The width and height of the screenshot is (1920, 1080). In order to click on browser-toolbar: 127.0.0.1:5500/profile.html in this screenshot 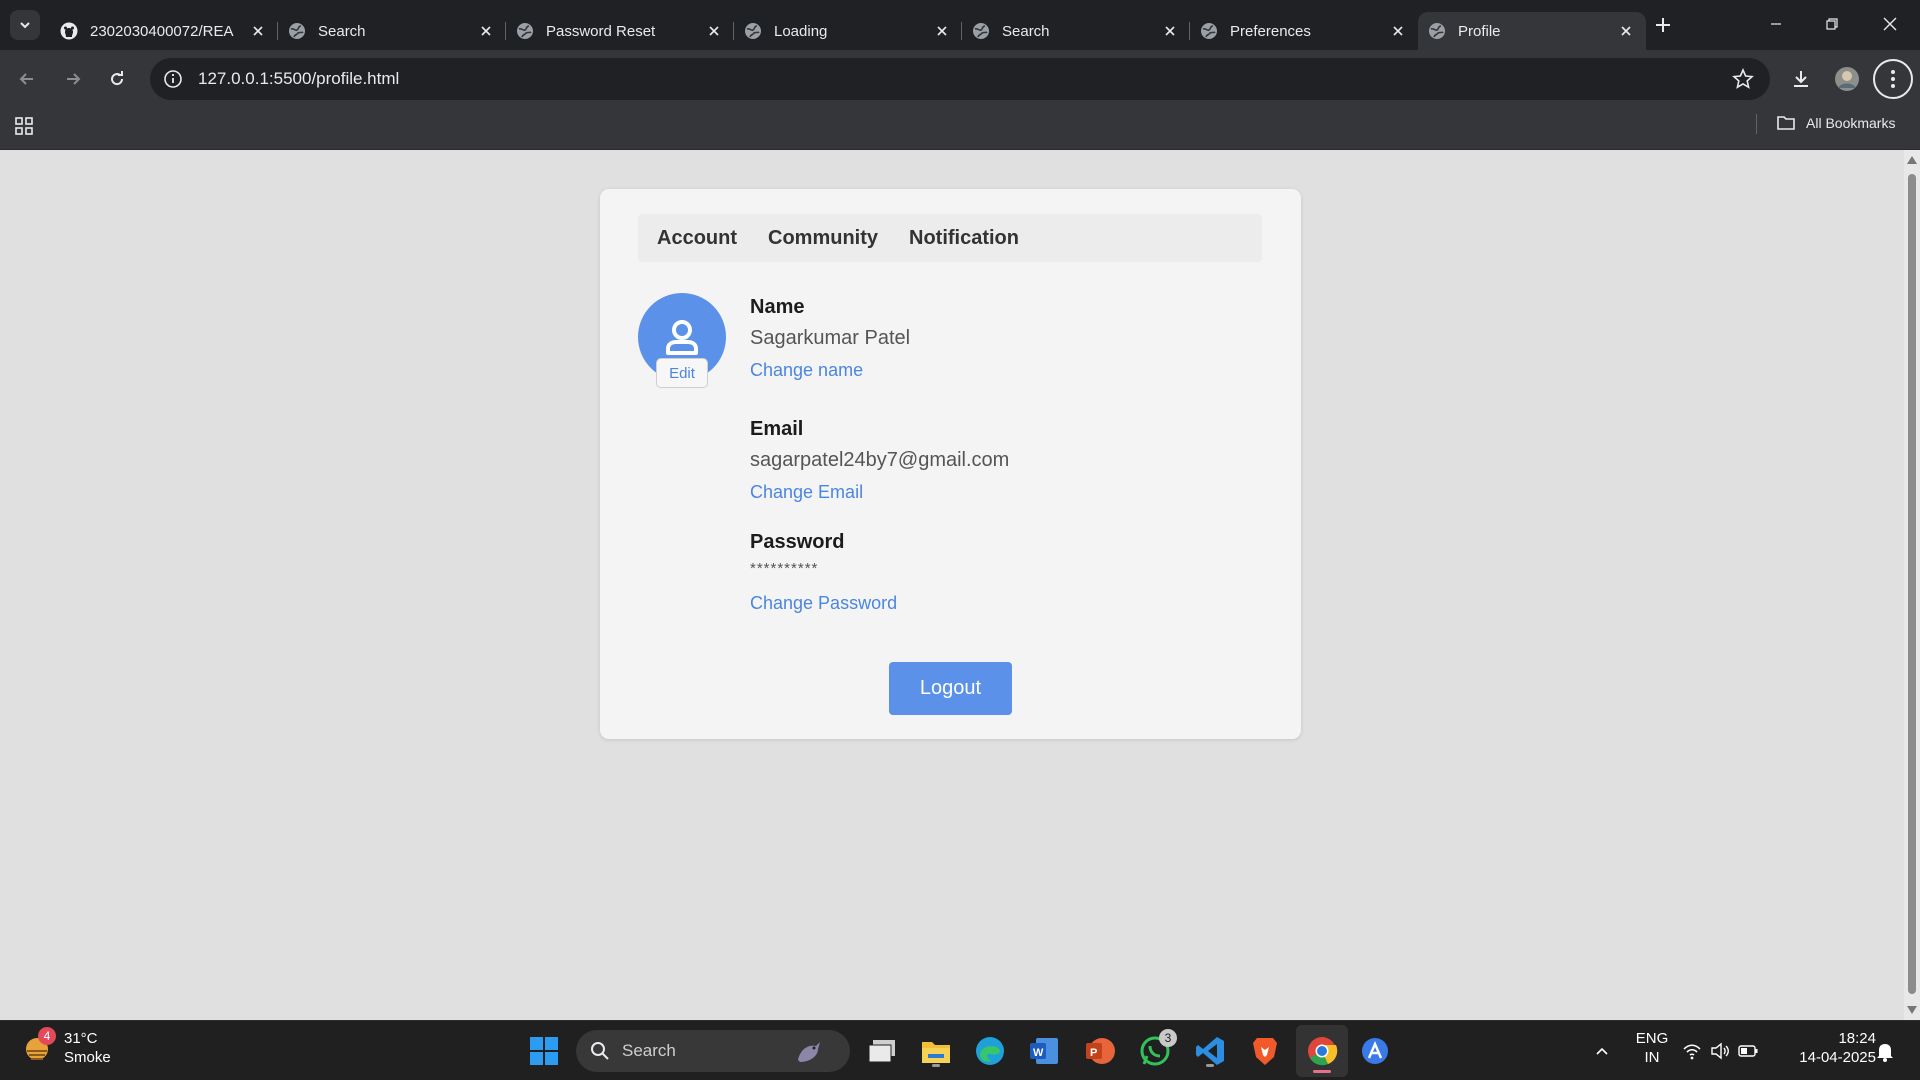, I will do `click(960, 79)`.